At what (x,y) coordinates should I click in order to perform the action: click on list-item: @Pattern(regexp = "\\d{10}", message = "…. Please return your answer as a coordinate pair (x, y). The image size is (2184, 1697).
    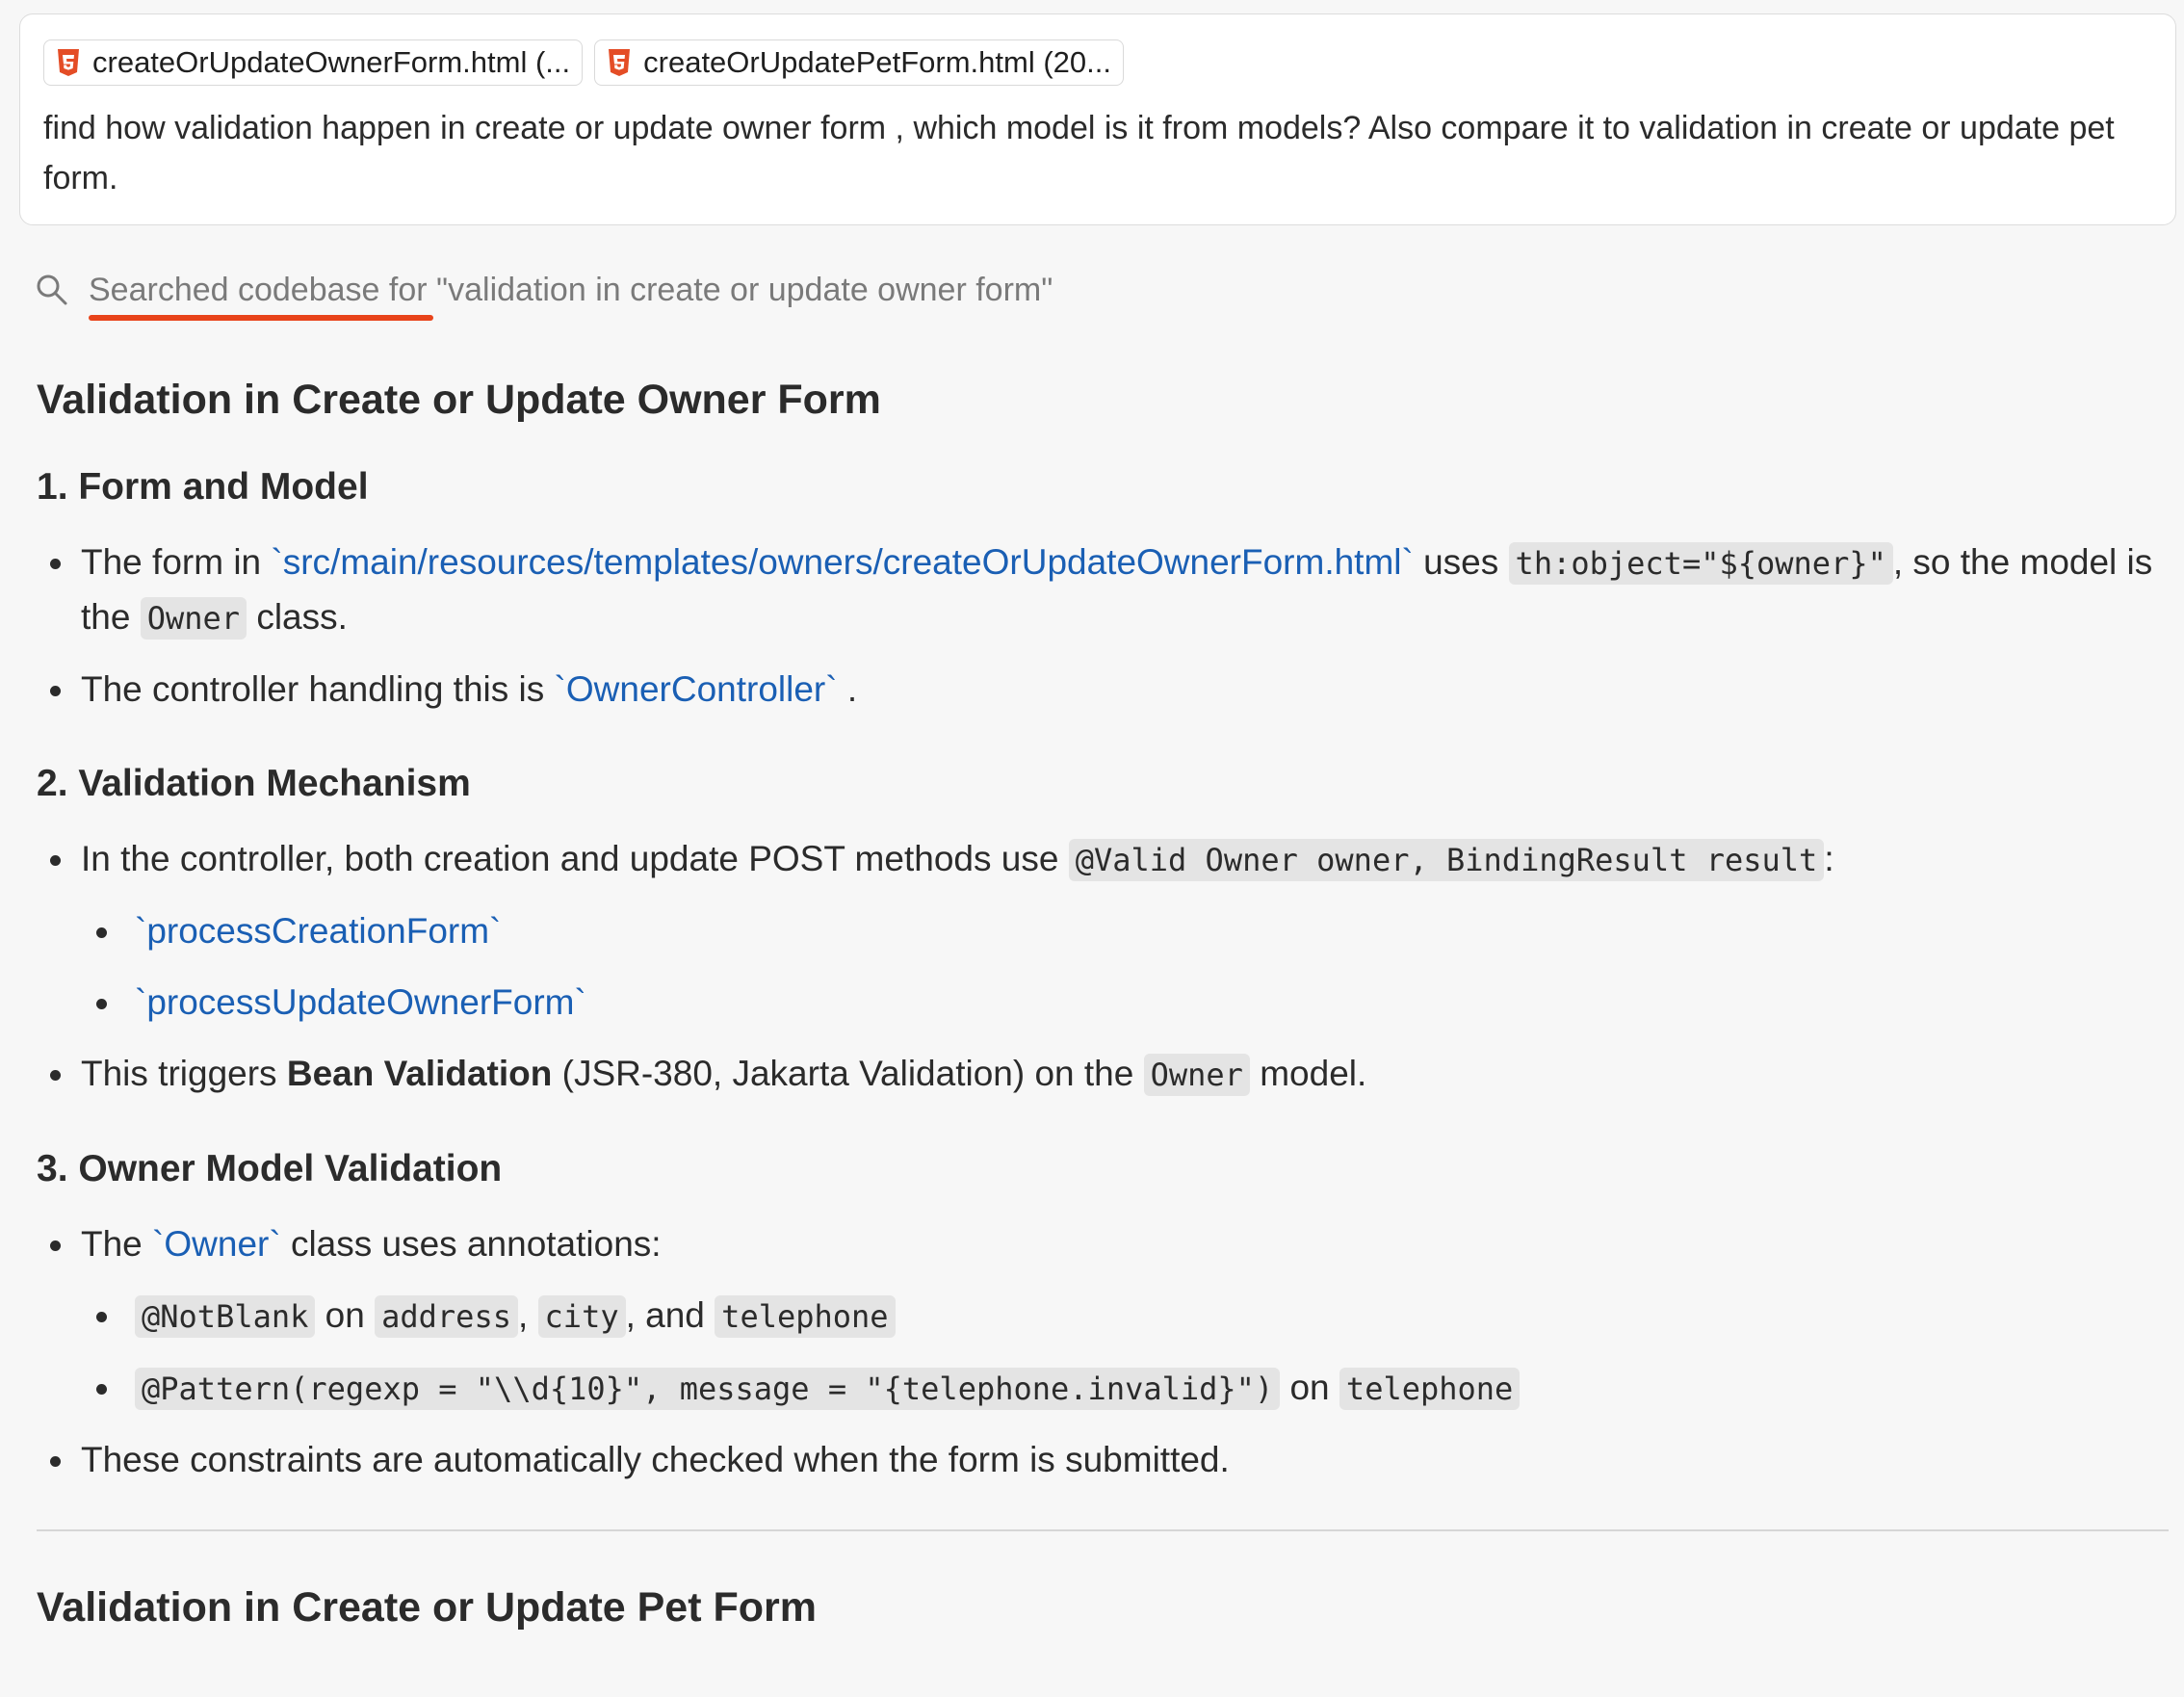
    Looking at the image, I should click on (1096, 1388).